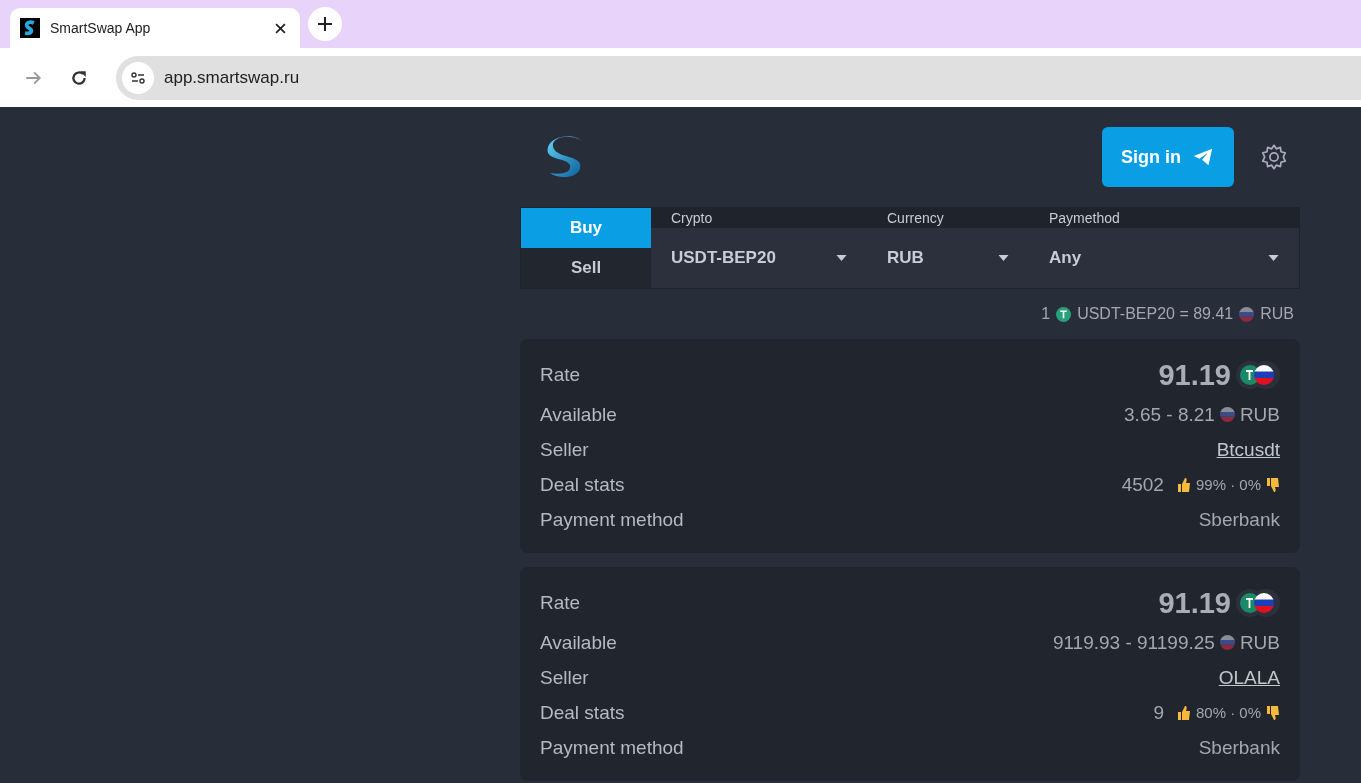  What do you see at coordinates (738, 77) in the screenshot?
I see `address-bar: app.smartswap.ru` at bounding box center [738, 77].